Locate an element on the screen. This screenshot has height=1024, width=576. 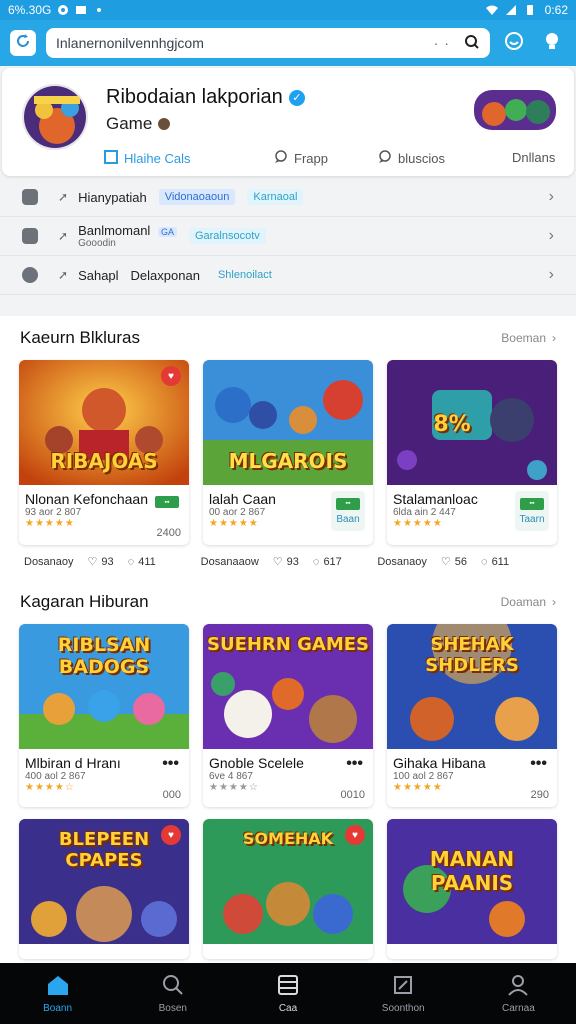
info-tag: Shlenoilact is located at coordinates (245, 275).